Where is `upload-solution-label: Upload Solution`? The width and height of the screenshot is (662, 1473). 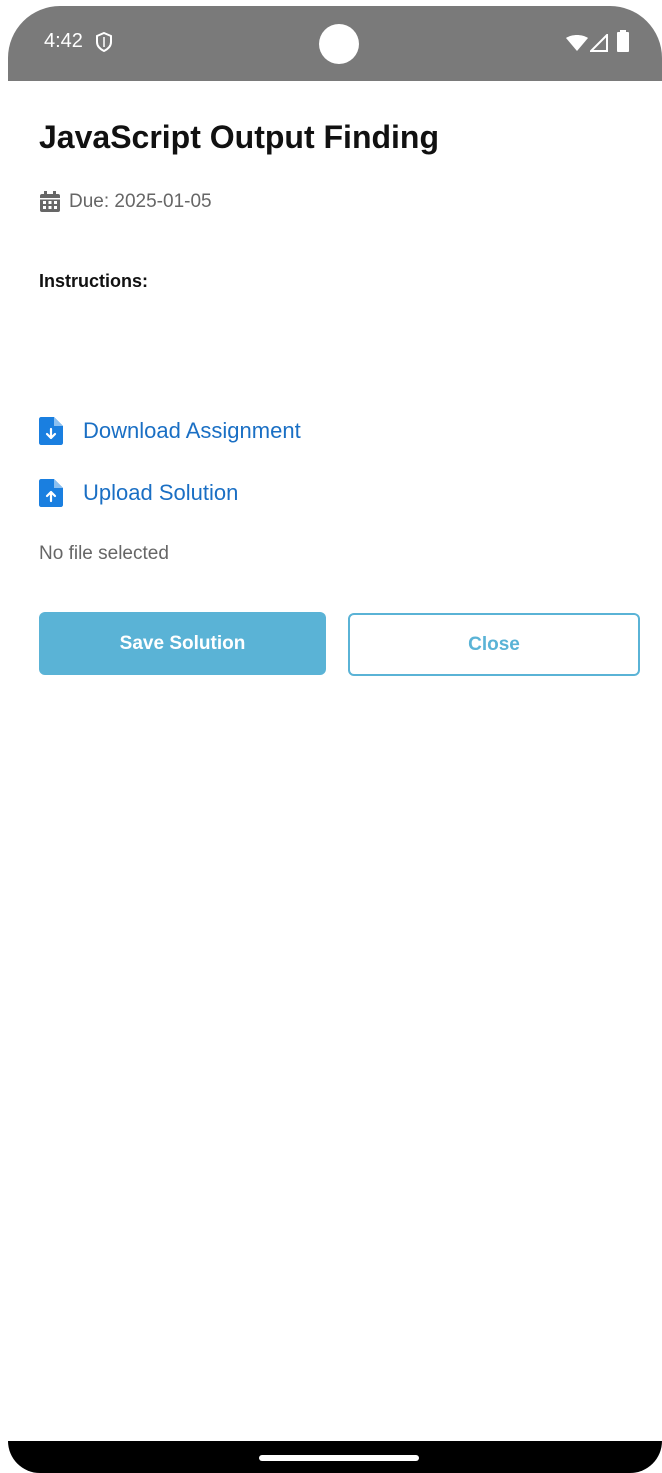
upload-solution-label: Upload Solution is located at coordinates (161, 492).